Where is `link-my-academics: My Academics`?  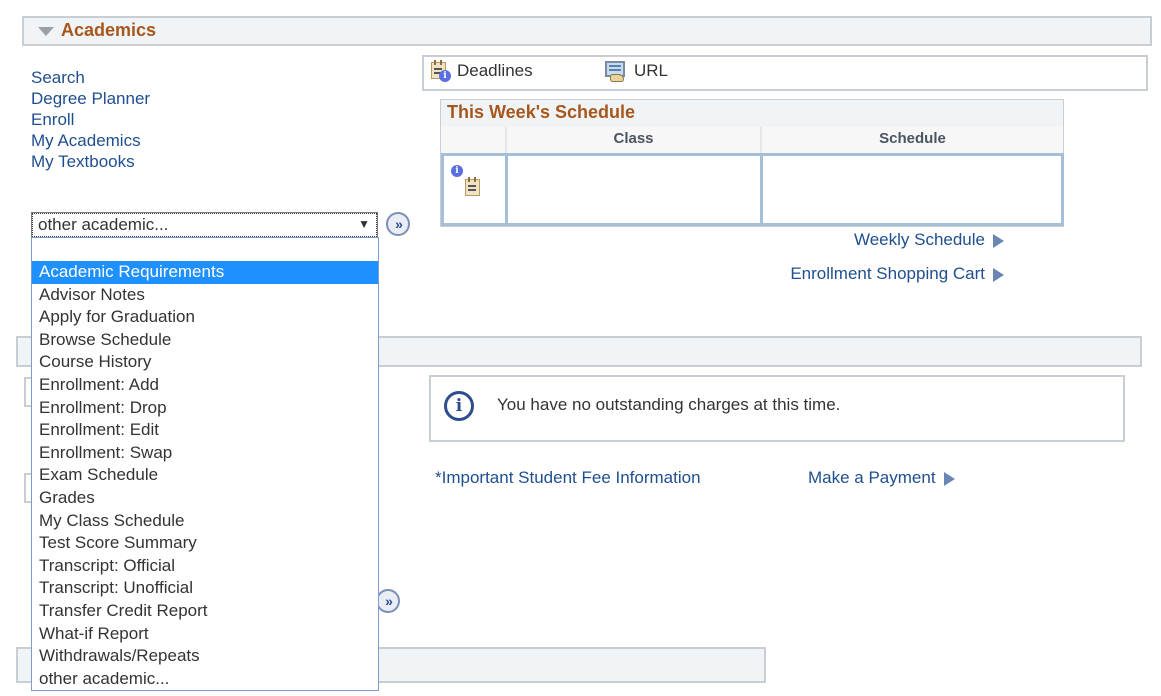 link-my-academics: My Academics is located at coordinates (90, 140).